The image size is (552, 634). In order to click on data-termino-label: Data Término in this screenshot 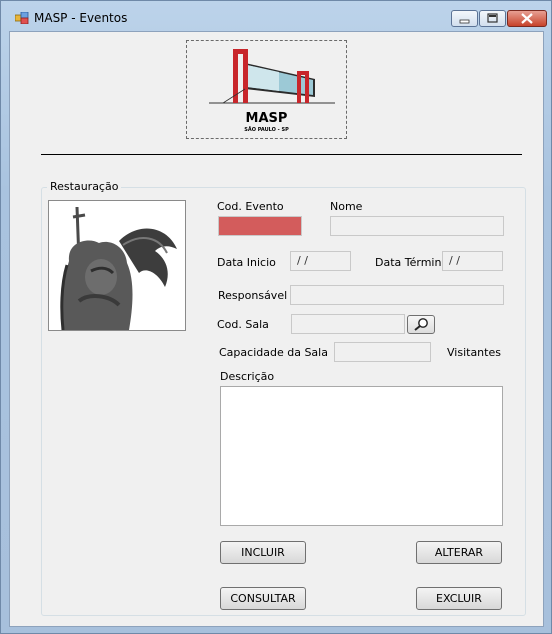, I will do `click(412, 262)`.